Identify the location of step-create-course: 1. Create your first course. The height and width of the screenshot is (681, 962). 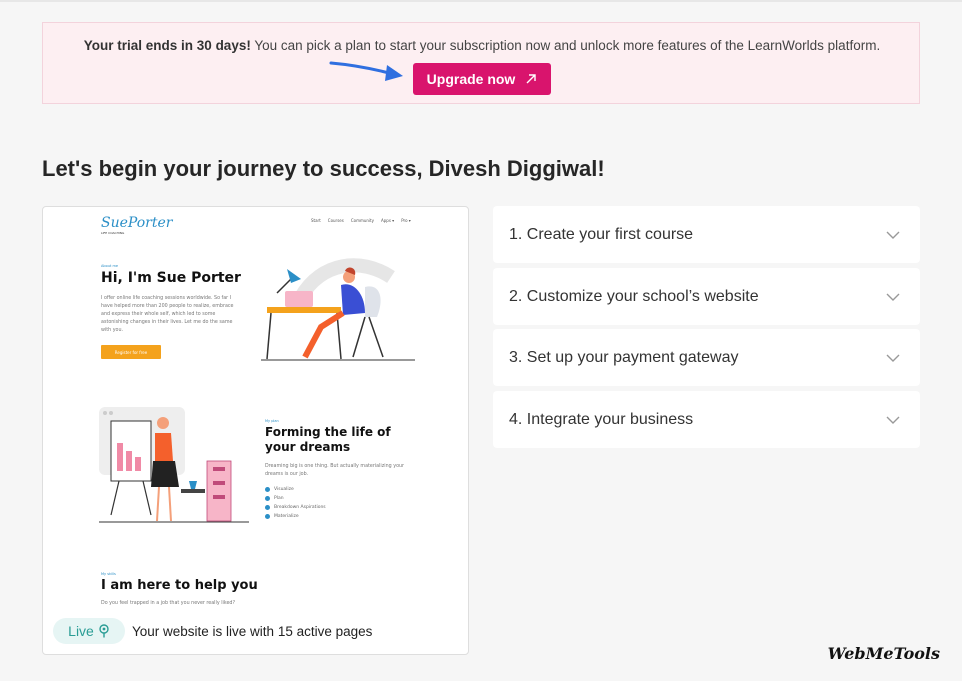
(706, 234).